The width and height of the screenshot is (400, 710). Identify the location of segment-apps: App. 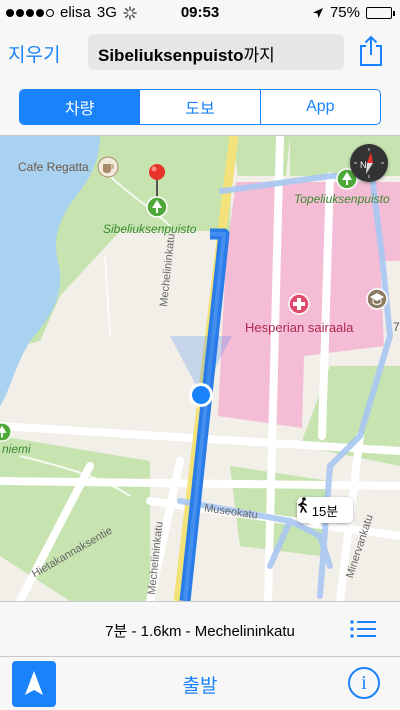
(320, 107).